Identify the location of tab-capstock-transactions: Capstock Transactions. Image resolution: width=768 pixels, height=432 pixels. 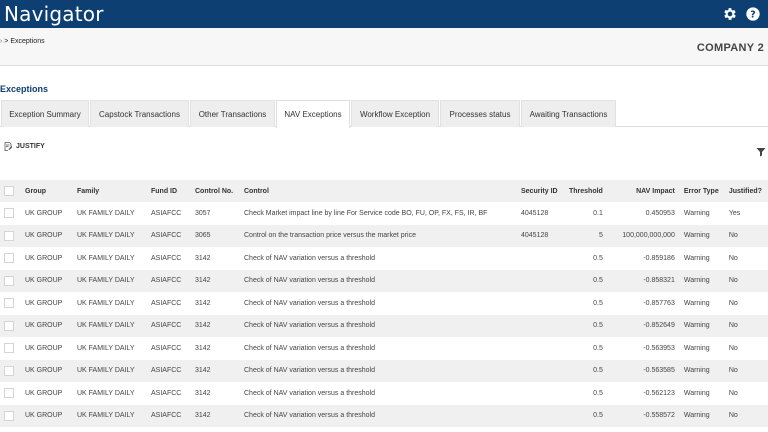
(139, 113).